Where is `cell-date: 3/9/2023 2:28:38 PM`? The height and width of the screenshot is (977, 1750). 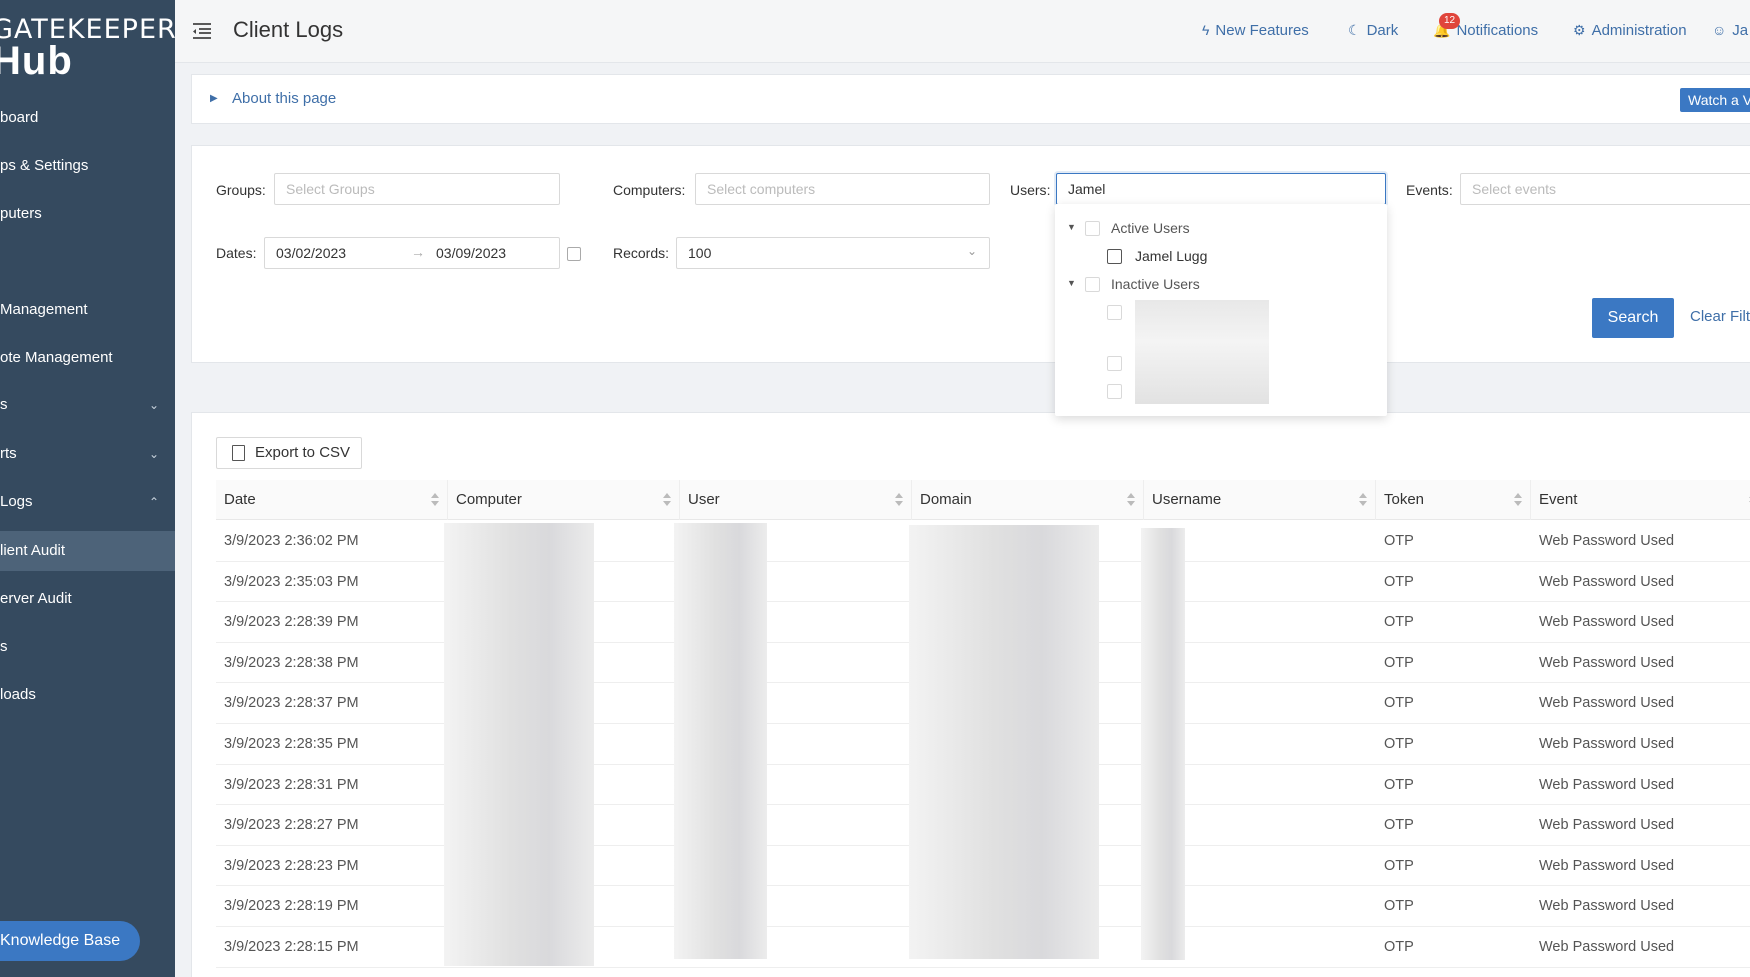
cell-date: 3/9/2023 2:28:38 PM is located at coordinates (291, 662).